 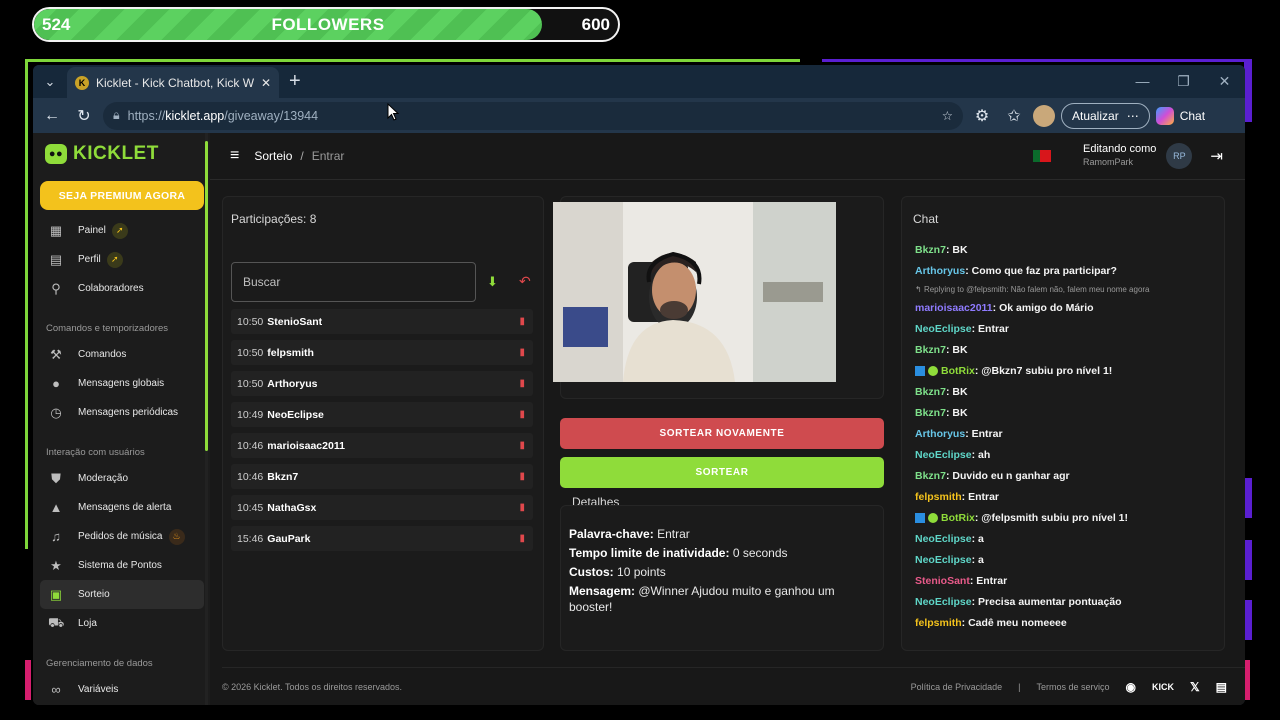 I want to click on chat-message: Arthoryus: Entrar, so click(x=959, y=433).